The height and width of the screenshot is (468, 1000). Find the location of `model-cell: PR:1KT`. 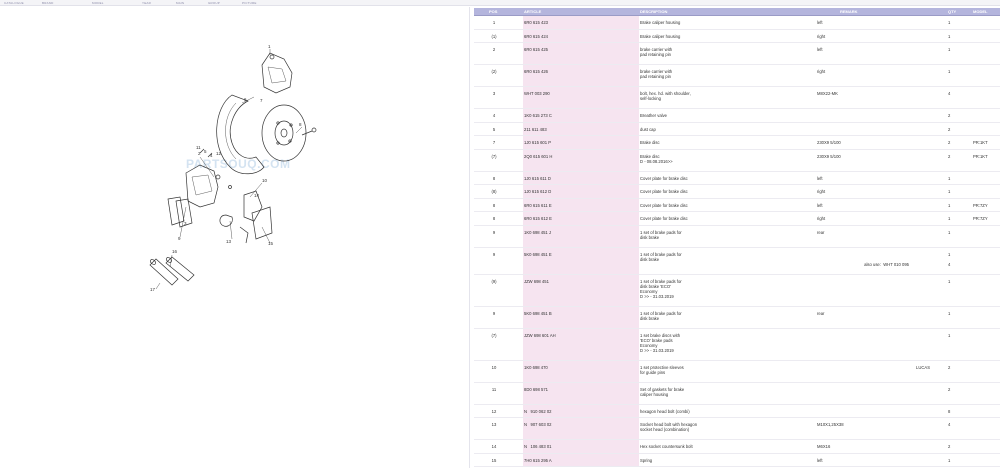

model-cell: PR:1KT is located at coordinates (980, 156).